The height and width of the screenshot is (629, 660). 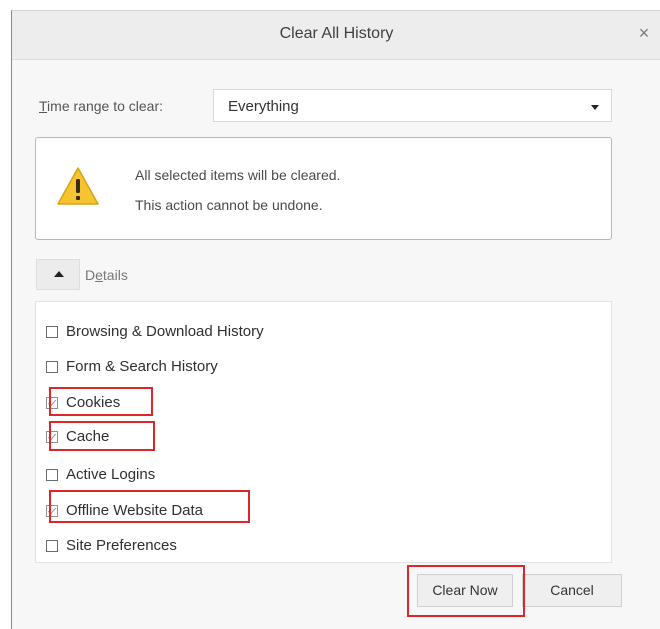 I want to click on item-label: Browsing & Download History, so click(x=165, y=331).